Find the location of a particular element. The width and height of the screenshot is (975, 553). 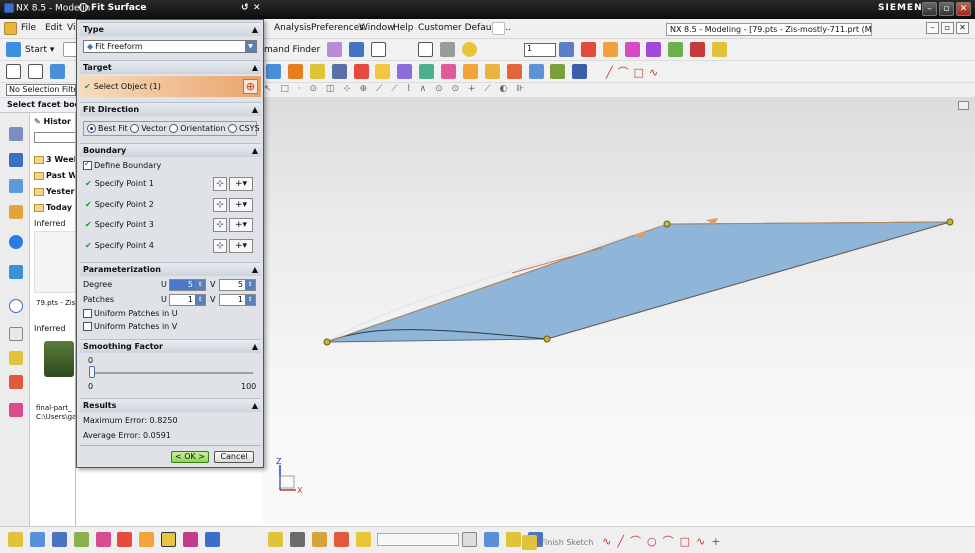

sew-icon is located at coordinates (190, 539).